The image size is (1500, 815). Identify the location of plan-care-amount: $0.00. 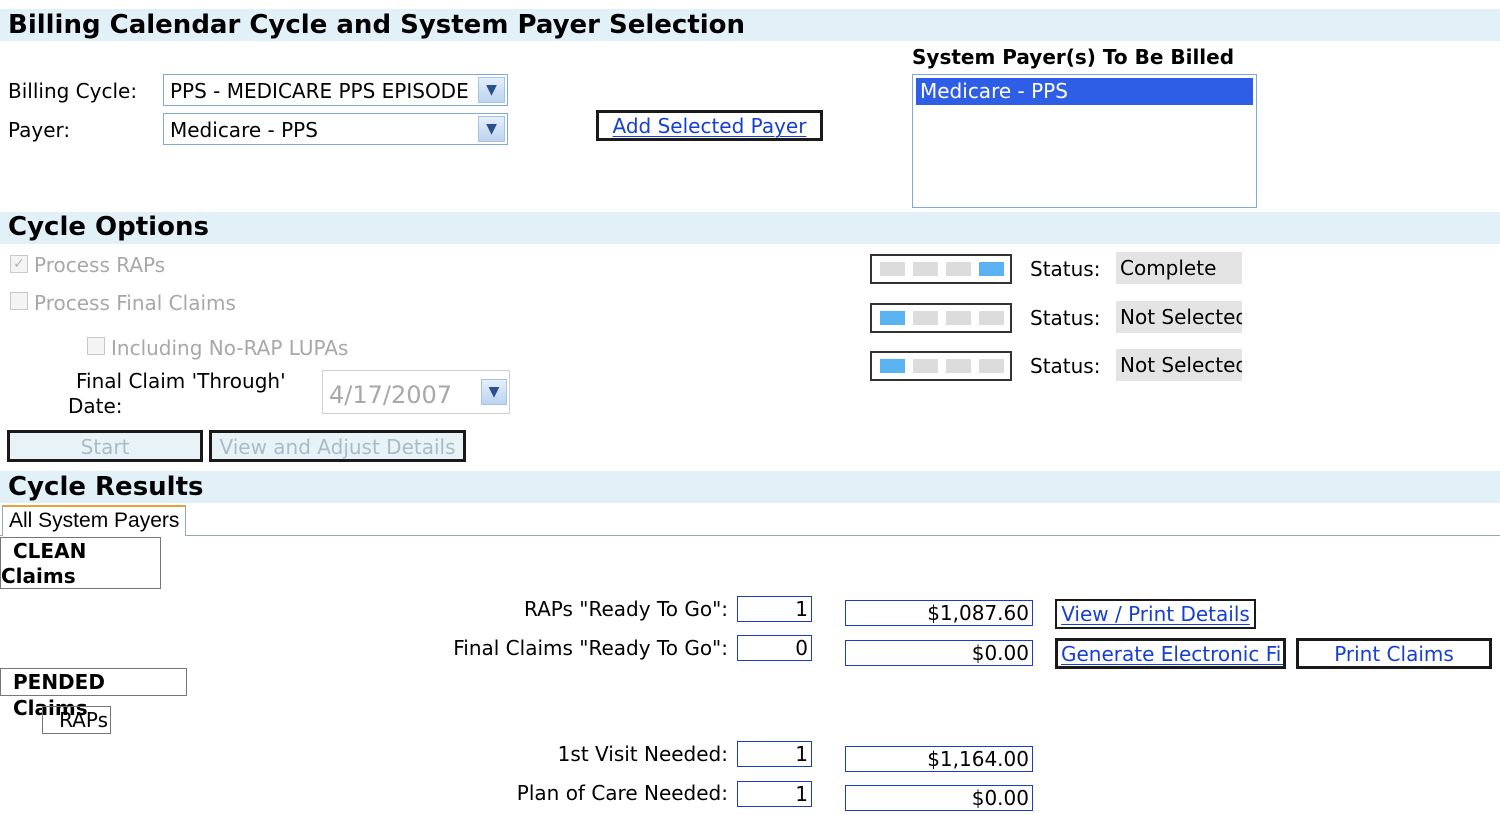
(939, 798).